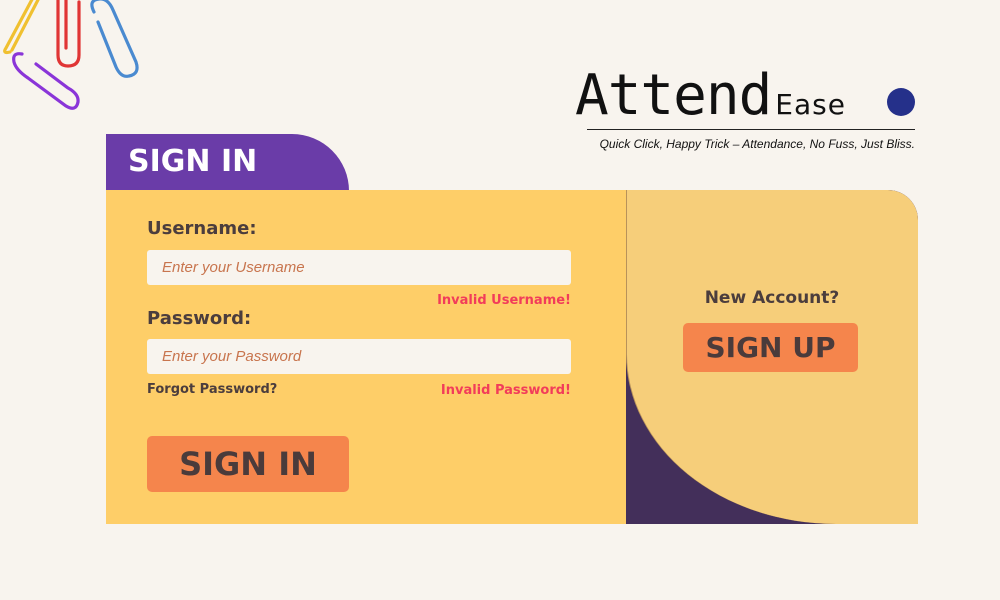 Image resolution: width=1000 pixels, height=600 pixels. I want to click on brand-dot-icon, so click(901, 102).